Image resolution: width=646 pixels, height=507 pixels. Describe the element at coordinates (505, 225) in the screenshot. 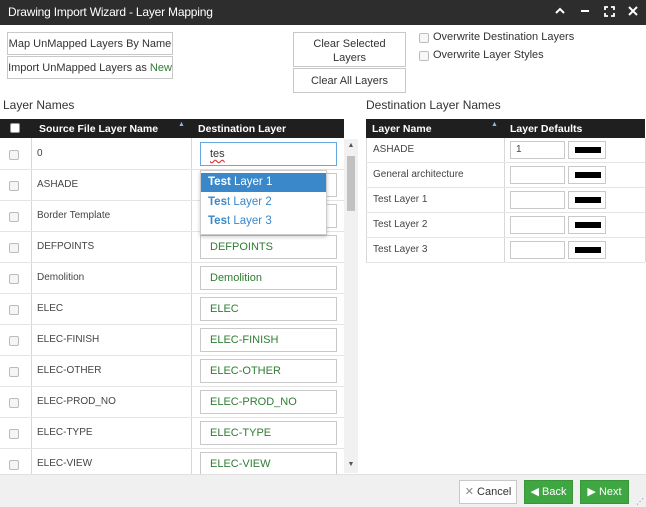

I see `table-row: Test Layer 2` at that location.